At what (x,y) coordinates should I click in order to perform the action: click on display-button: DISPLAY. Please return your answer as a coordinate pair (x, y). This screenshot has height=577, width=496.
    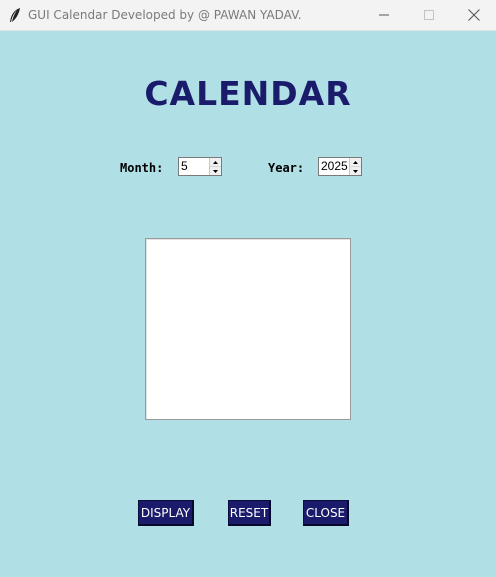
    Looking at the image, I should click on (166, 513).